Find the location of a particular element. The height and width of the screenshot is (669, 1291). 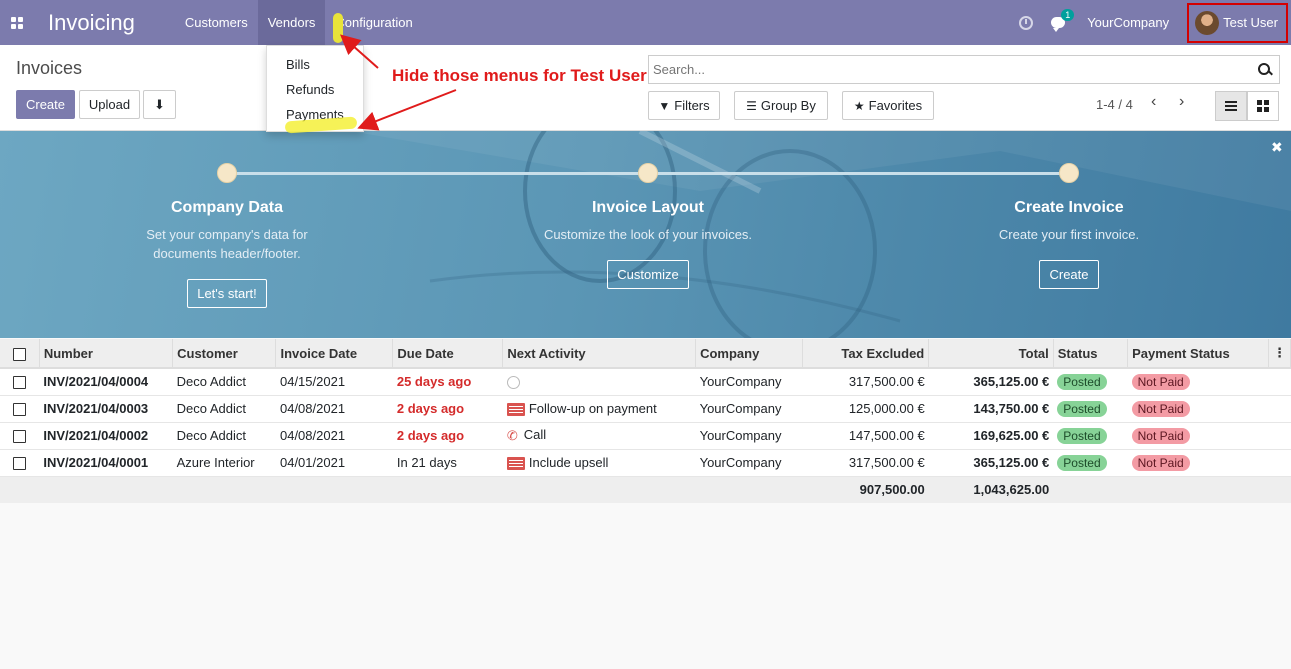

list-icon is located at coordinates (1231, 106).